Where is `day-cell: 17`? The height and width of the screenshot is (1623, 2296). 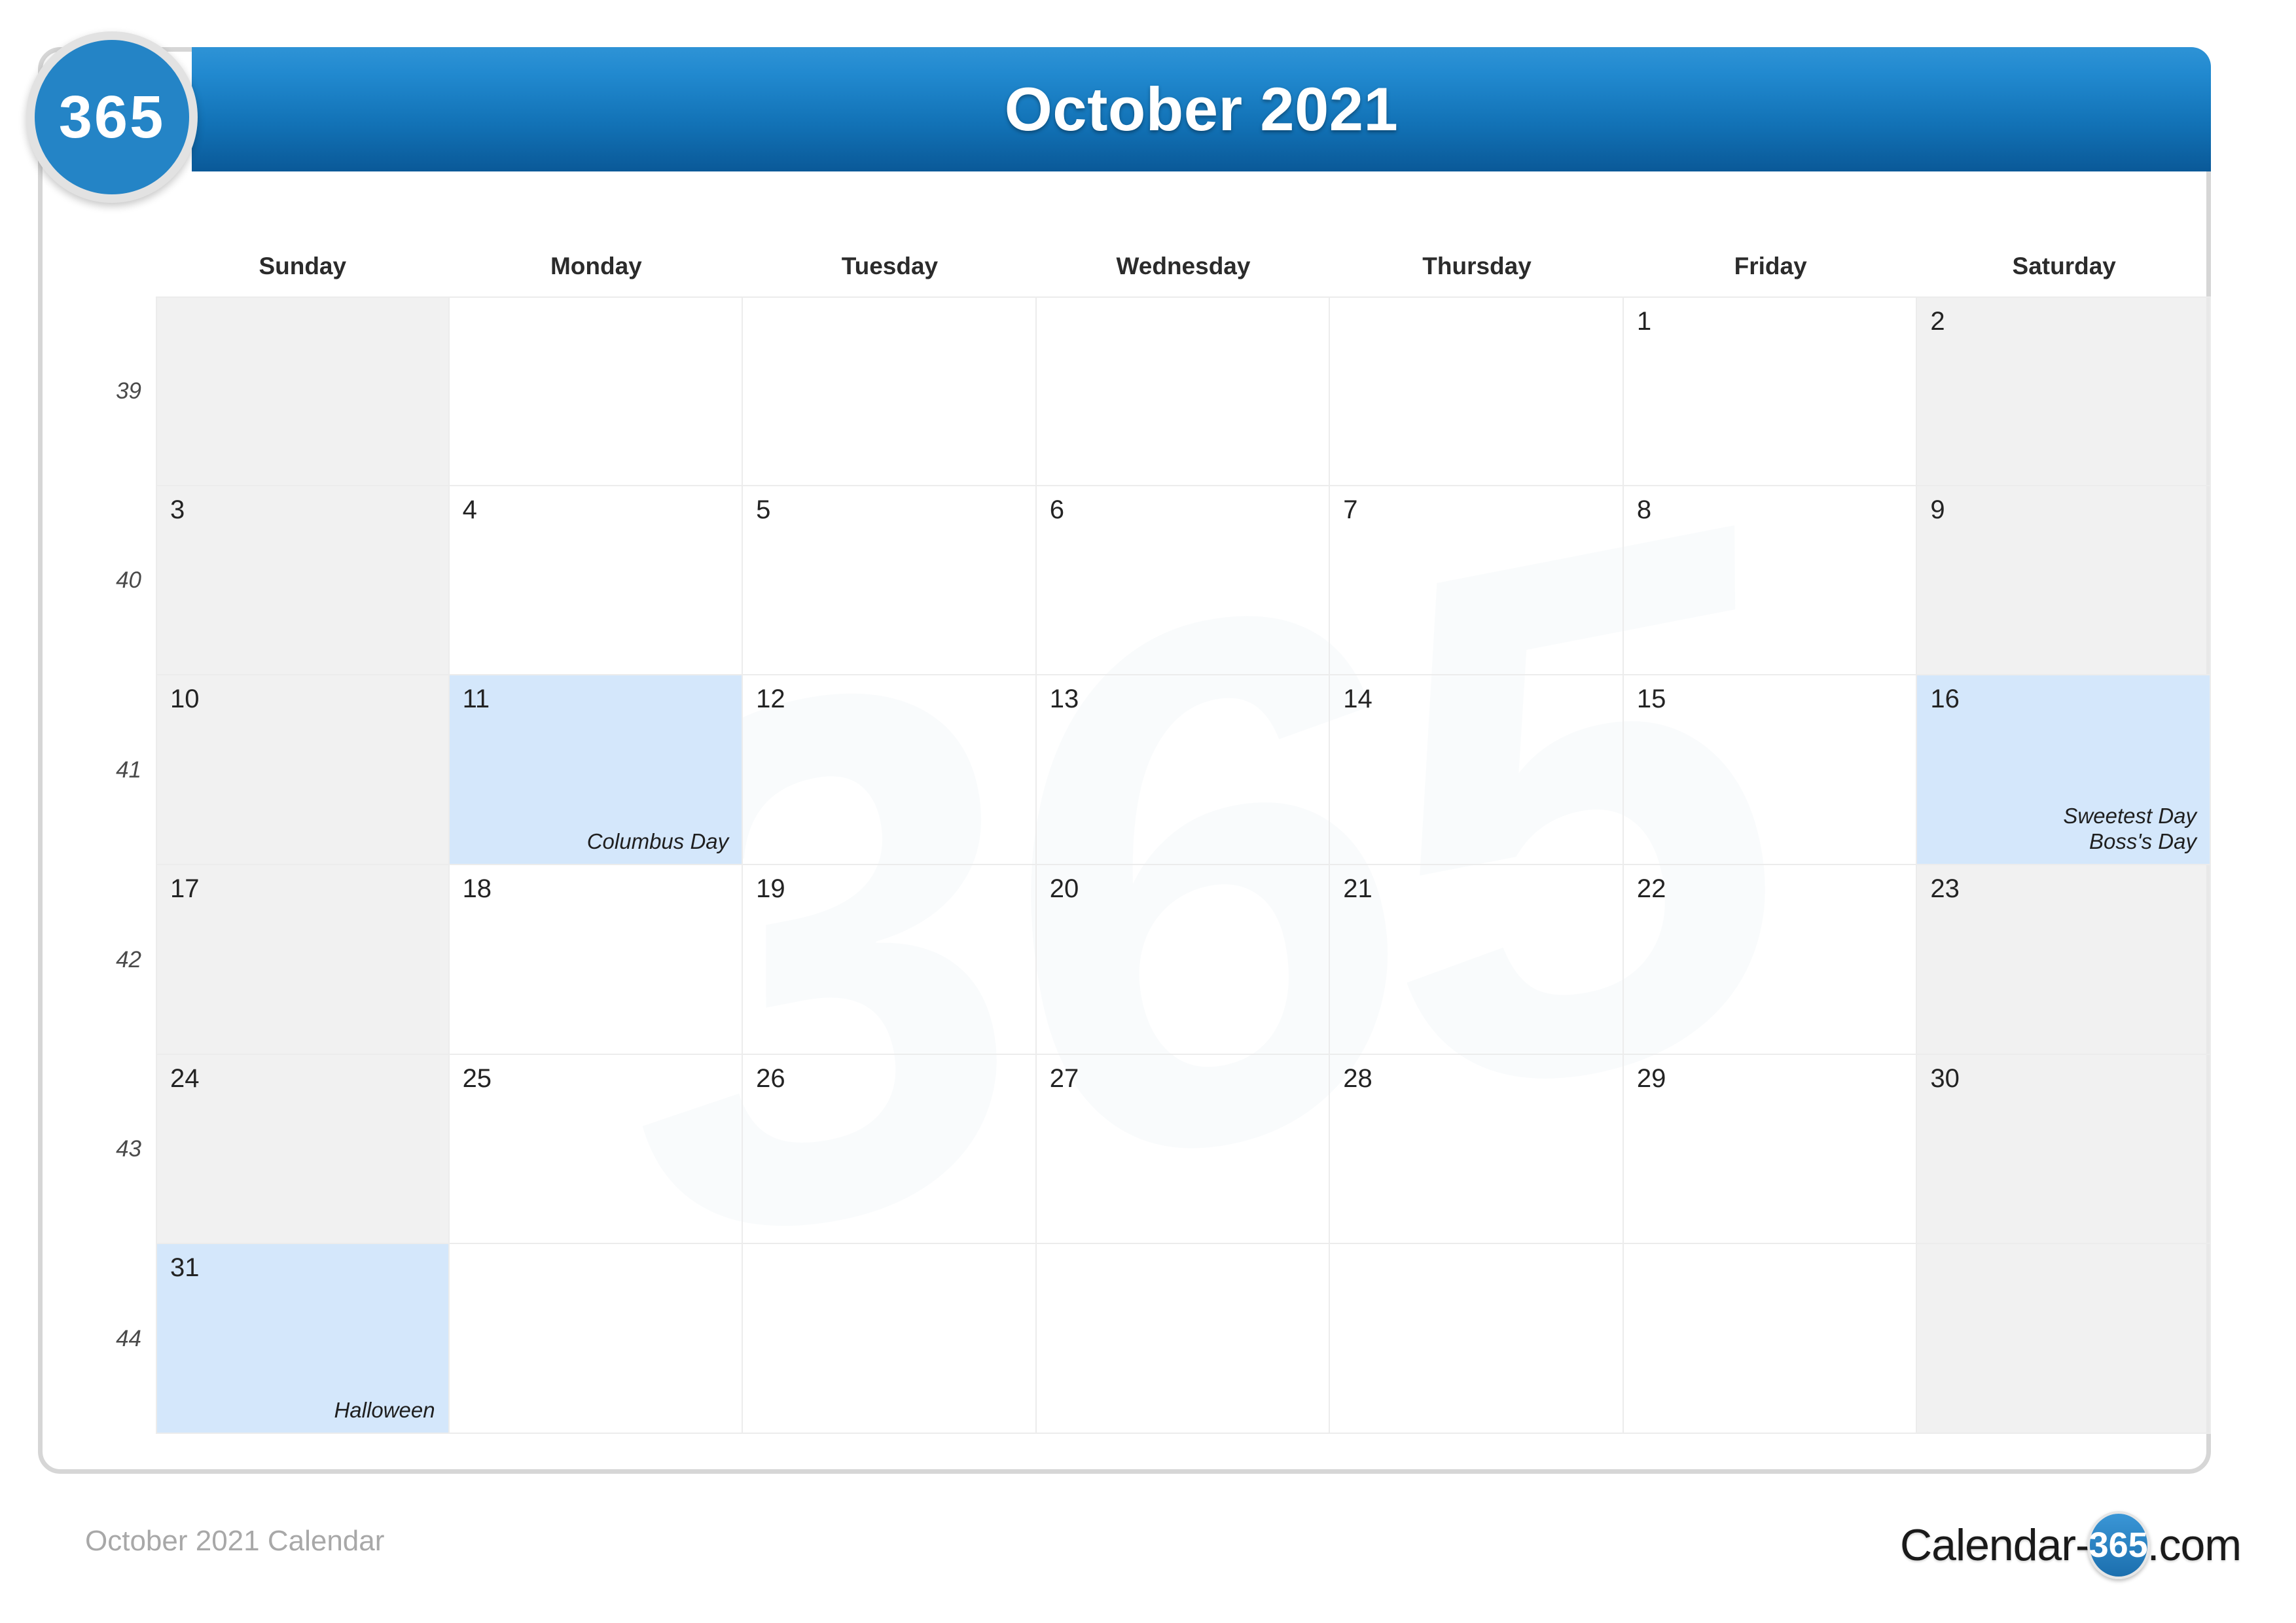
day-cell: 17 is located at coordinates (303, 960).